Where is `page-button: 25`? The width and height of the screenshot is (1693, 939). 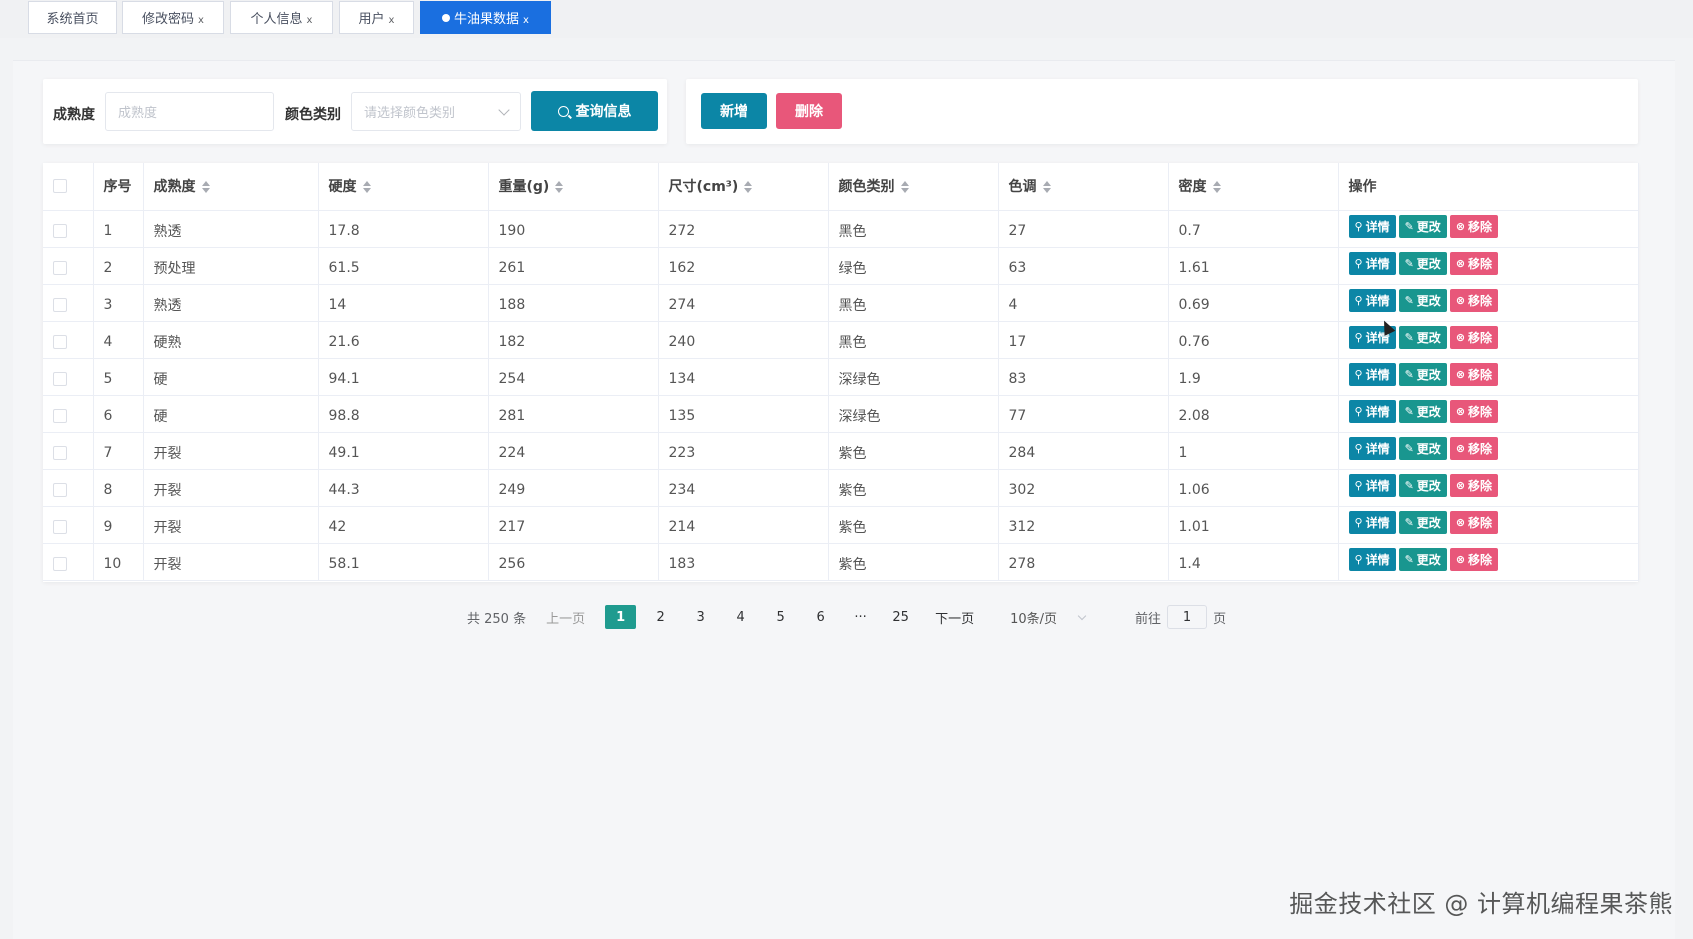 page-button: 25 is located at coordinates (900, 617).